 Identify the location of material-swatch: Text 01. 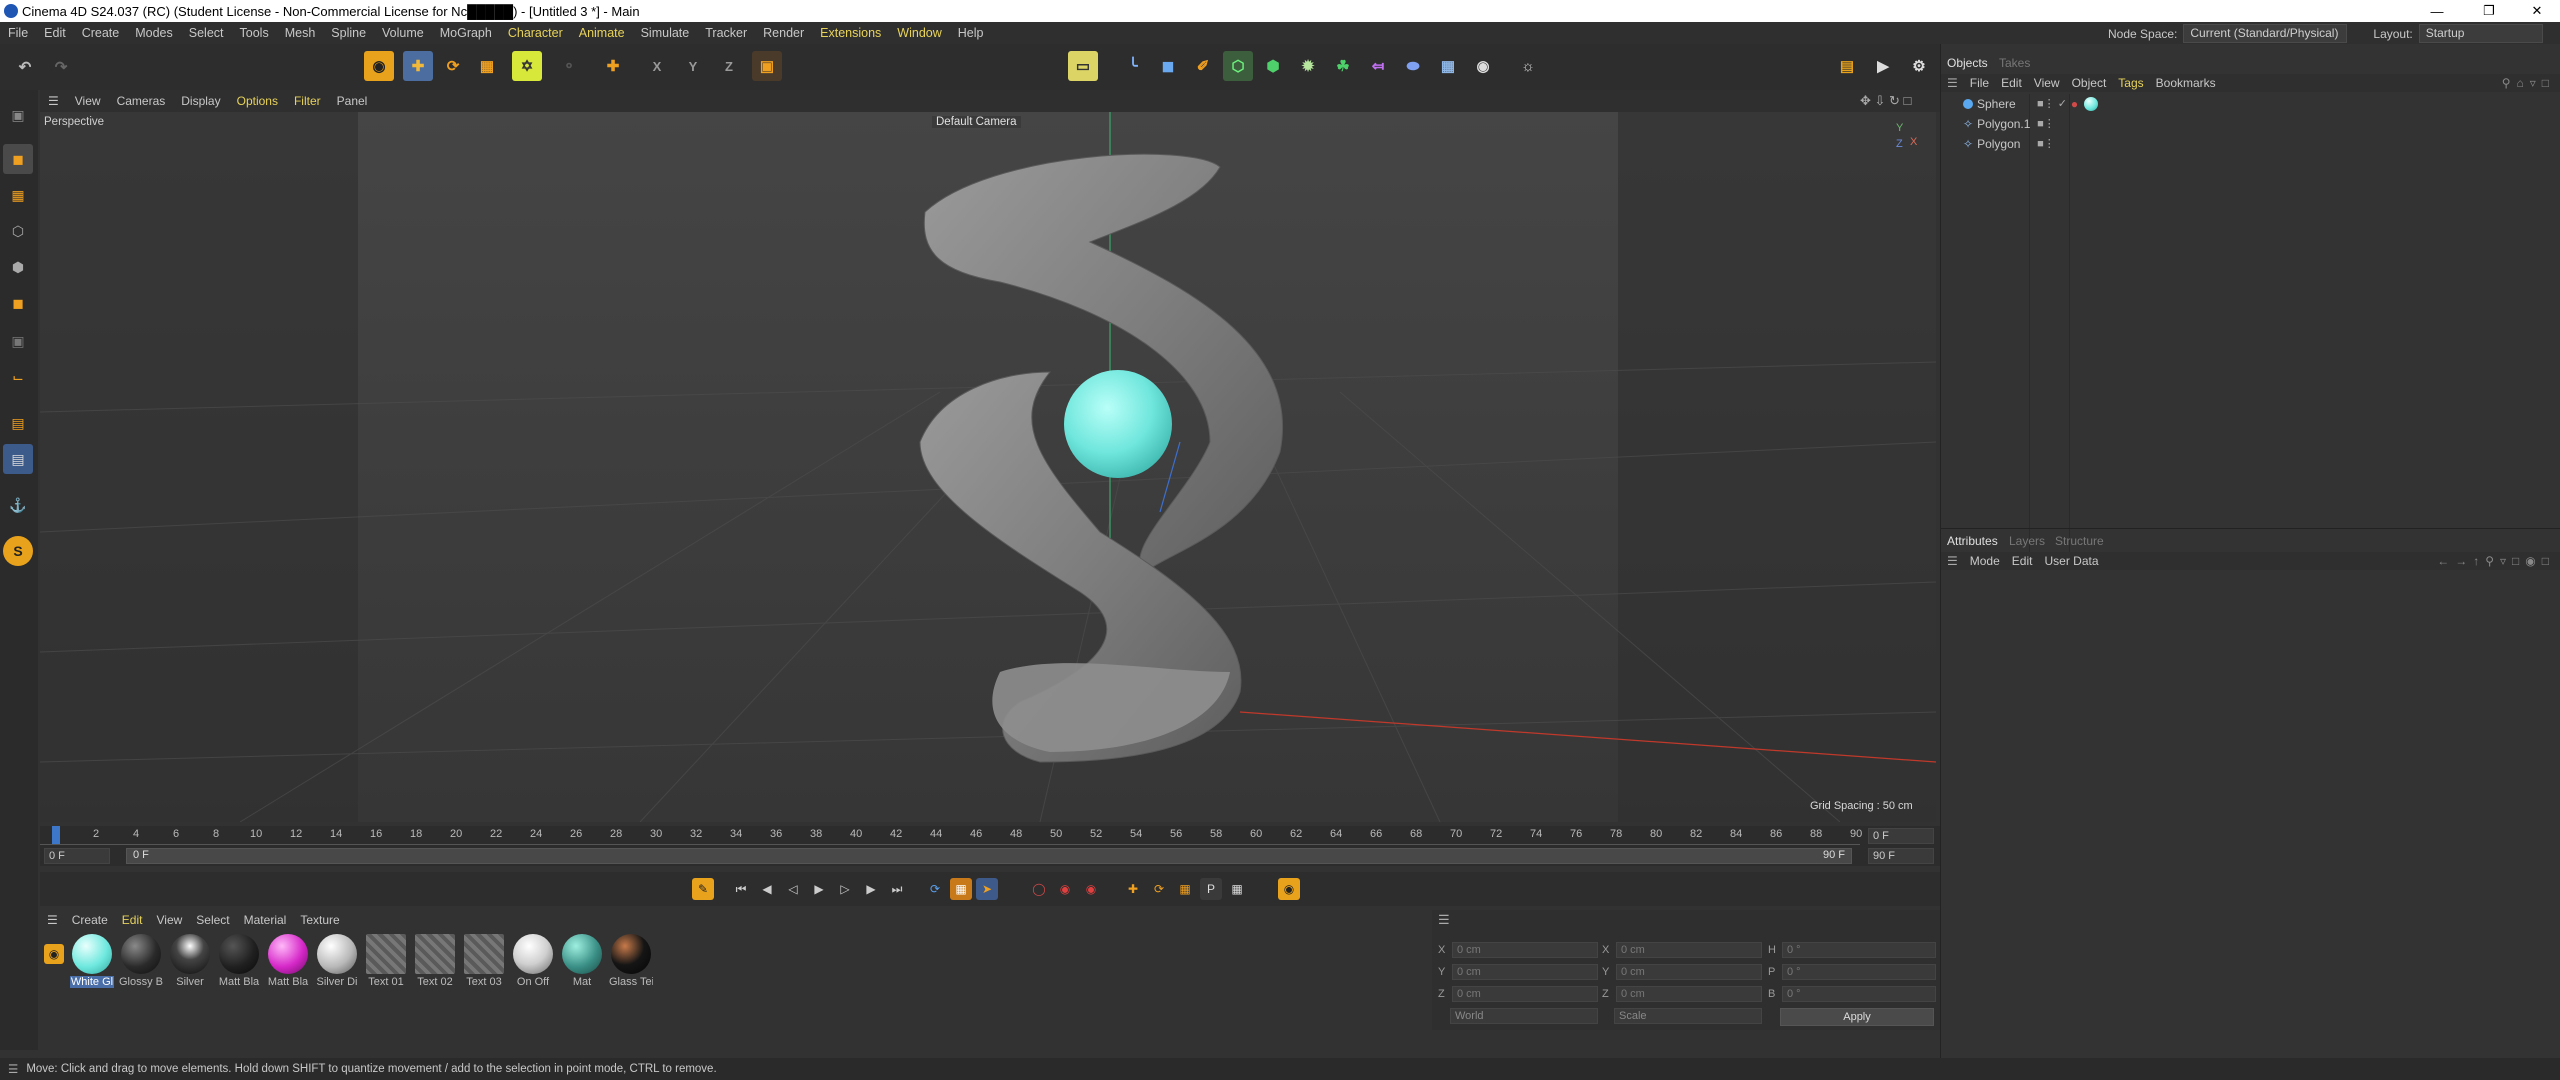
(386, 961).